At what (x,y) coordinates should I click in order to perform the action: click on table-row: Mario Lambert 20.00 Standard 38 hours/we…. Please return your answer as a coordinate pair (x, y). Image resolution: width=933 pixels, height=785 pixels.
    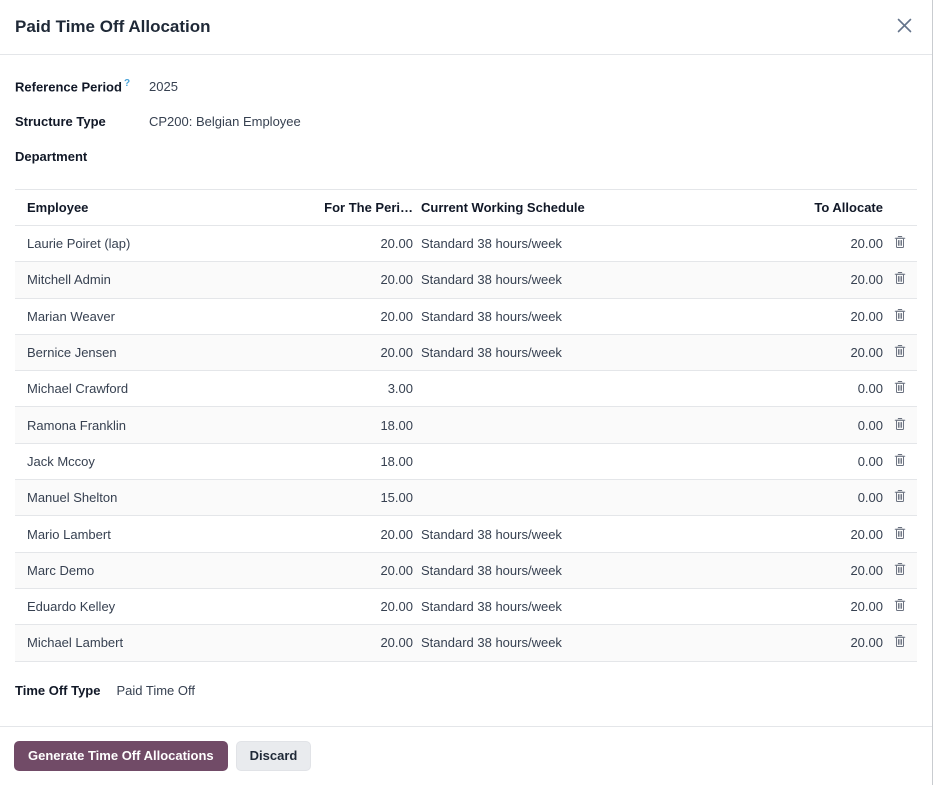
    Looking at the image, I should click on (466, 534).